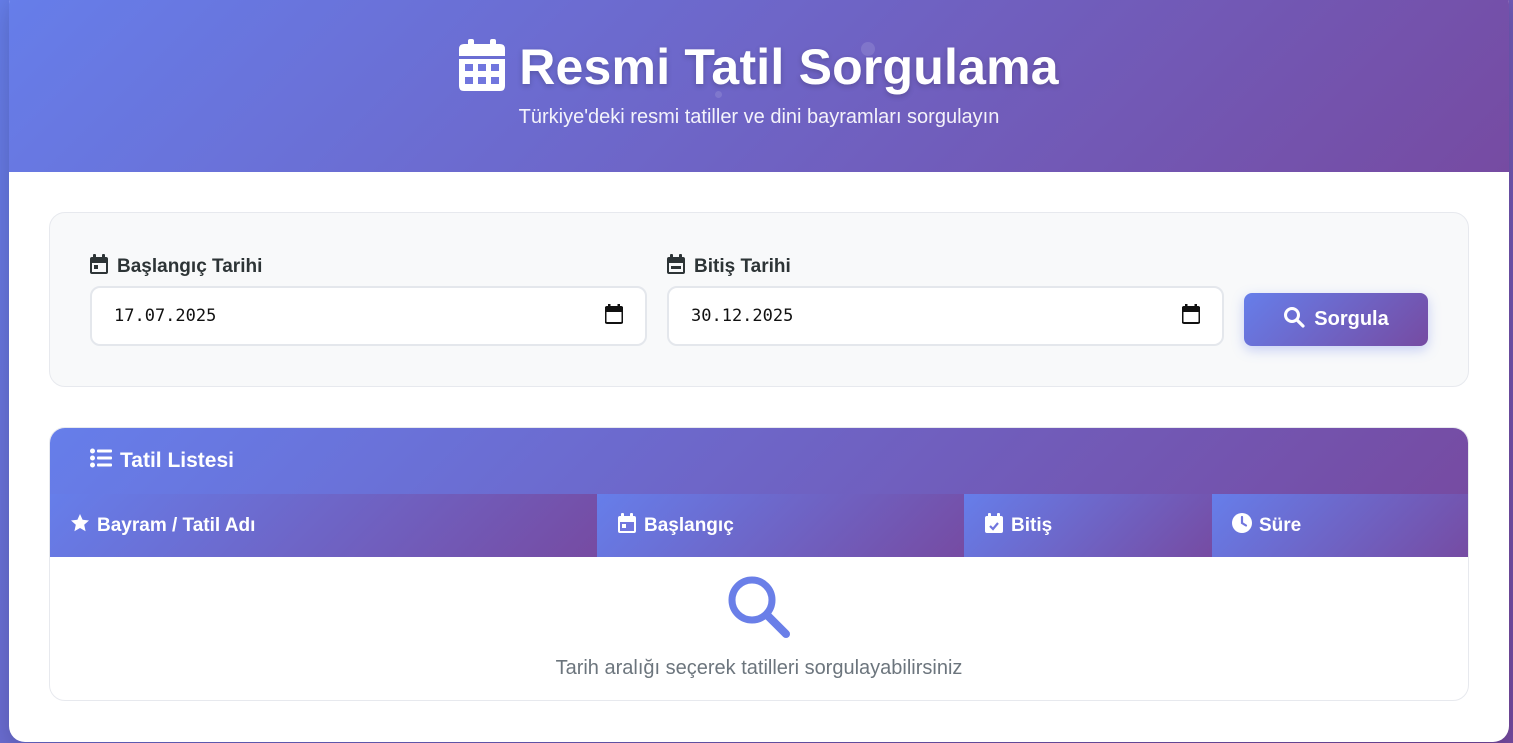  What do you see at coordinates (945, 316) in the screenshot?
I see `end-date-input: 30.12.2025` at bounding box center [945, 316].